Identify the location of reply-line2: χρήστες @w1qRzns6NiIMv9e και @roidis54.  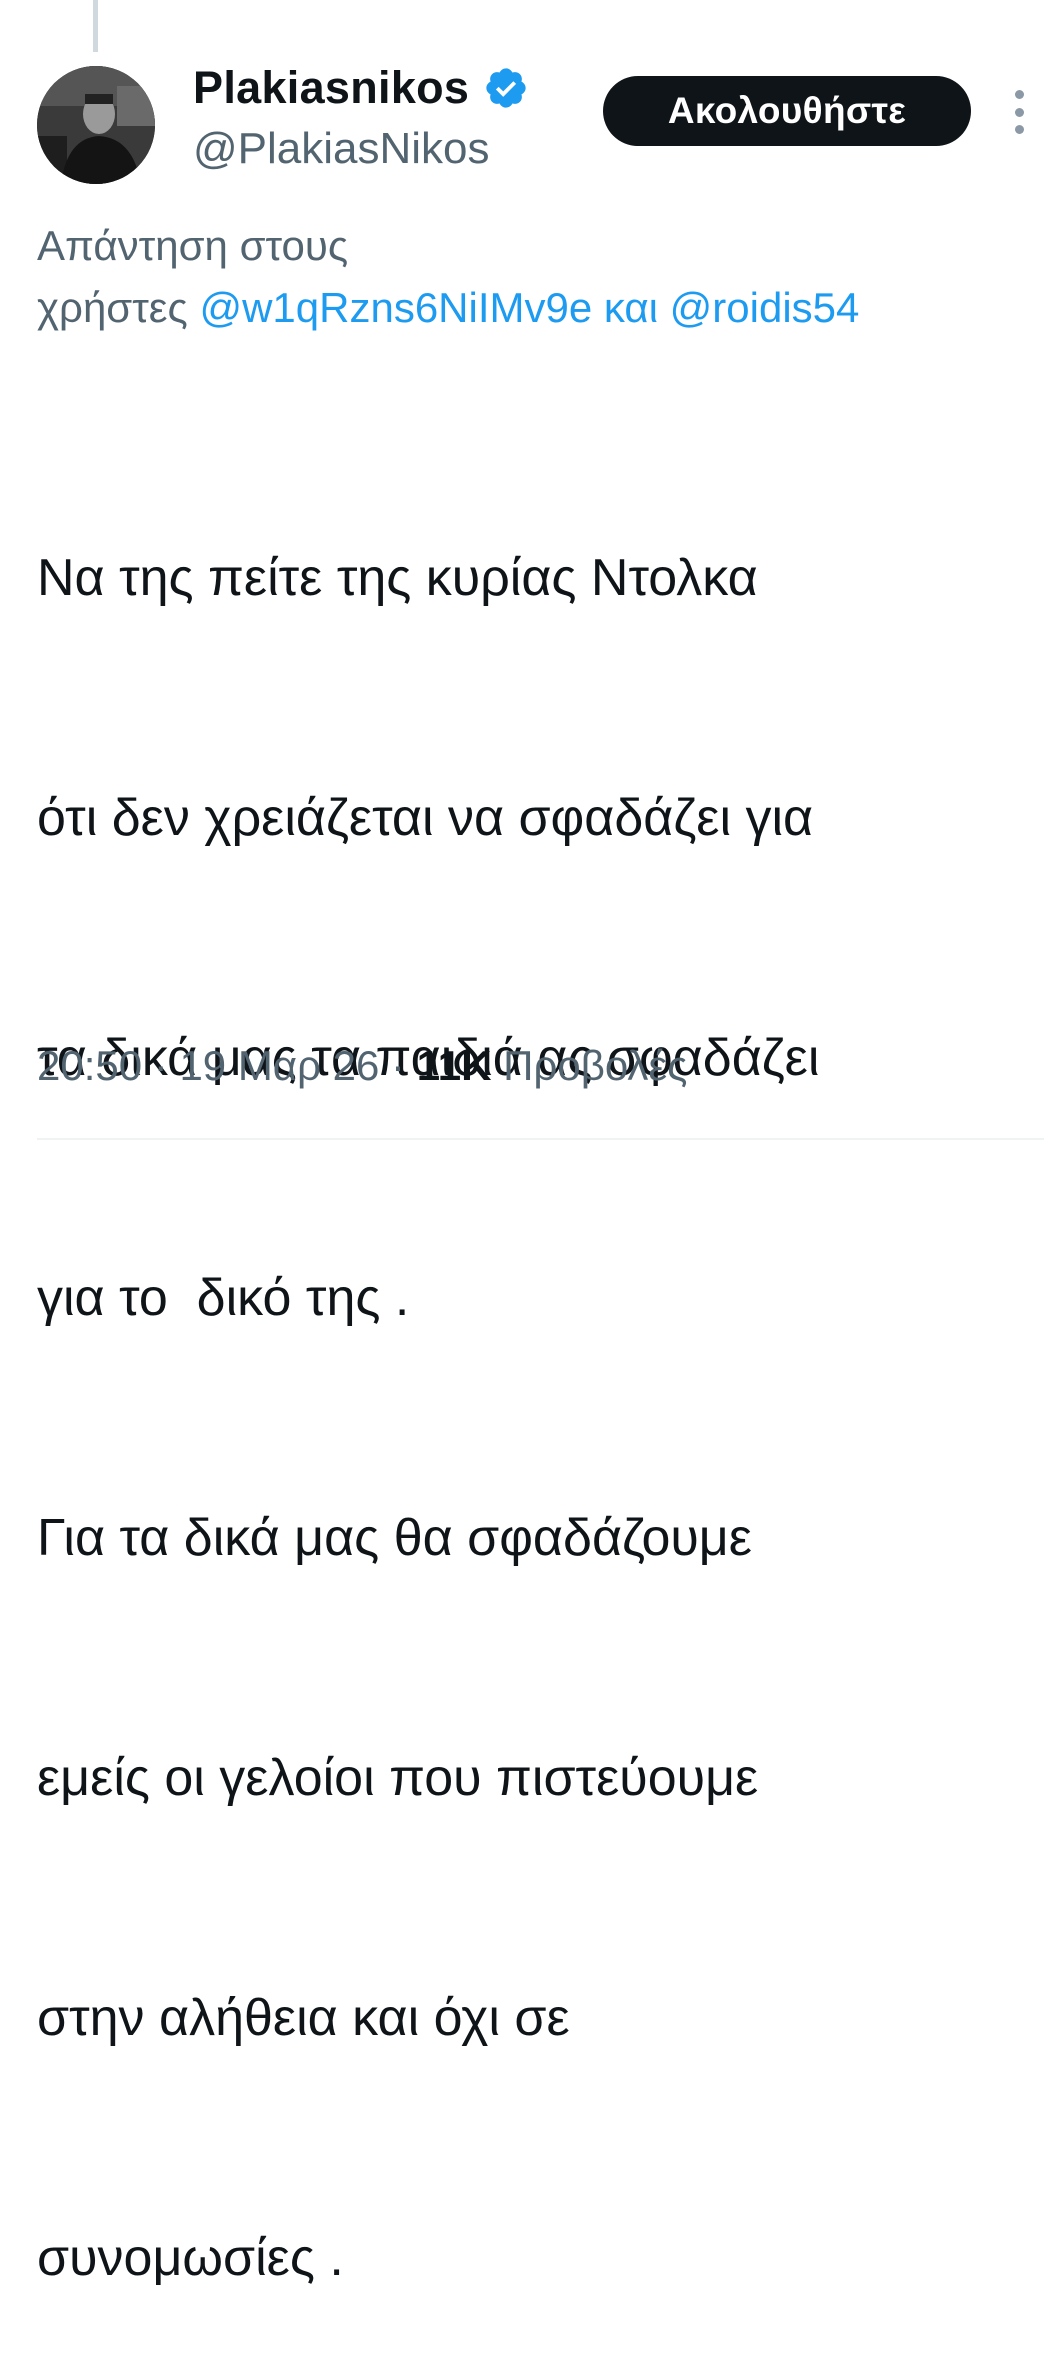
(545, 308).